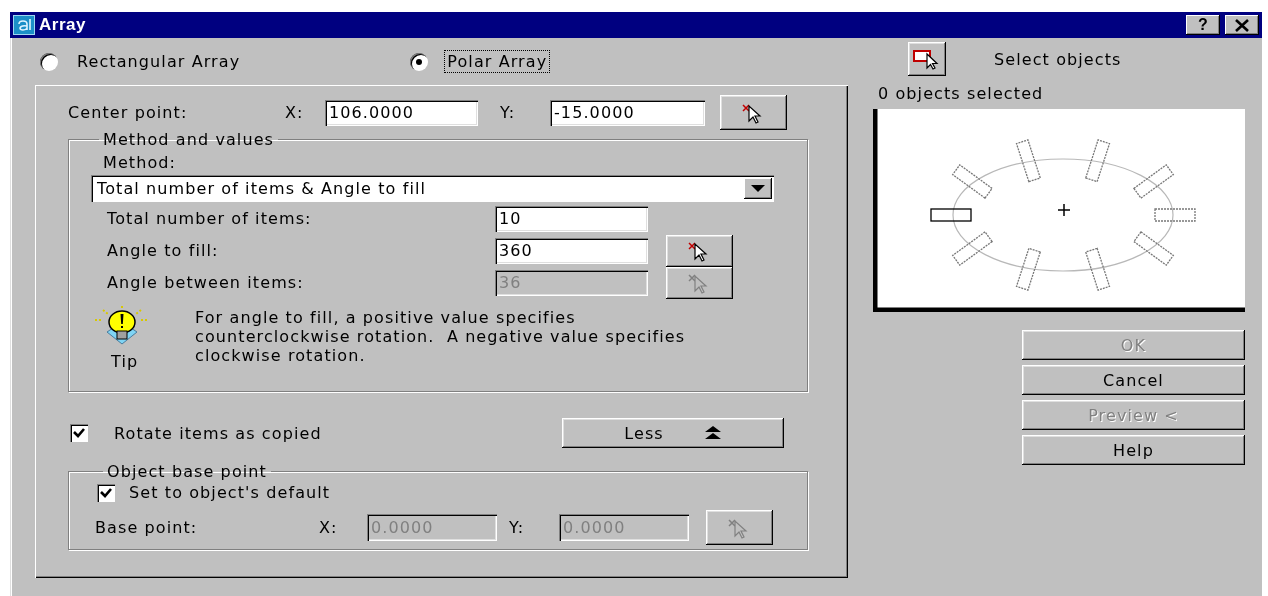 This screenshot has height=596, width=1268. What do you see at coordinates (1058, 59) in the screenshot?
I see `select-objects-label: Select objects` at bounding box center [1058, 59].